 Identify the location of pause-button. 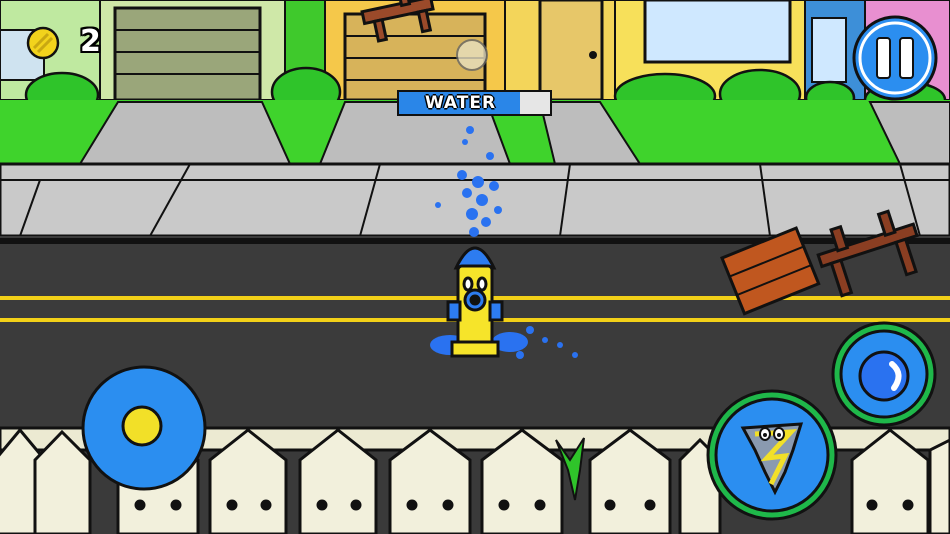
(895, 58).